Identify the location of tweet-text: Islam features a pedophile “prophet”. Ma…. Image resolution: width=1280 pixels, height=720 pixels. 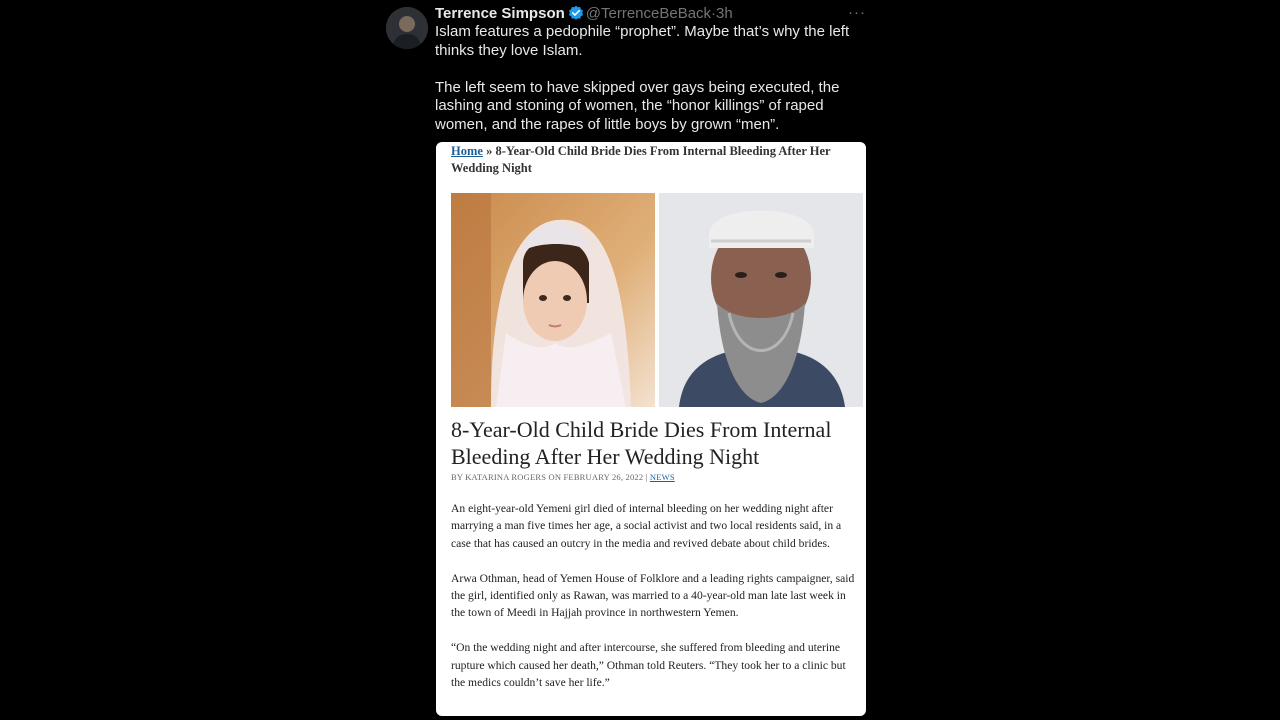
(650, 78).